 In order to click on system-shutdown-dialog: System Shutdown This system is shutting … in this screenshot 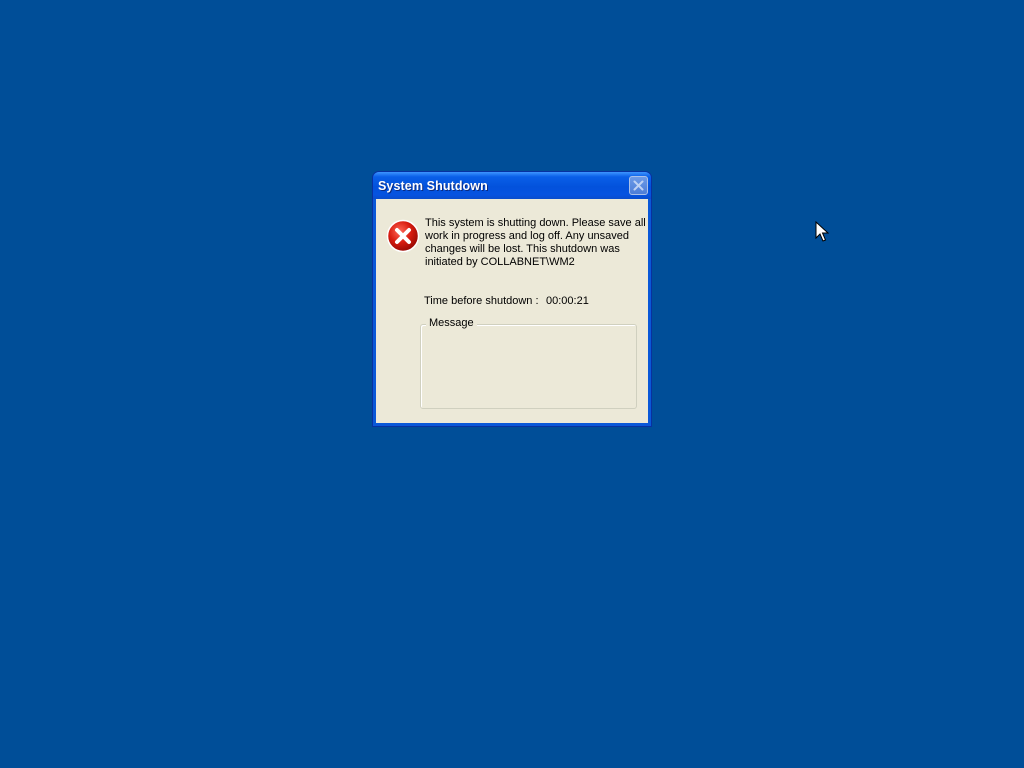, I will do `click(512, 299)`.